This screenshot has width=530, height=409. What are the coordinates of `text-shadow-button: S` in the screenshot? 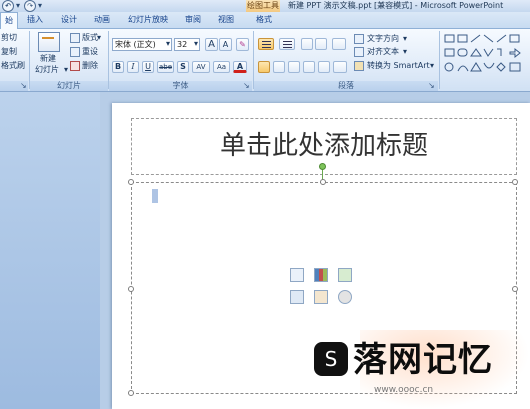 It's located at (183, 67).